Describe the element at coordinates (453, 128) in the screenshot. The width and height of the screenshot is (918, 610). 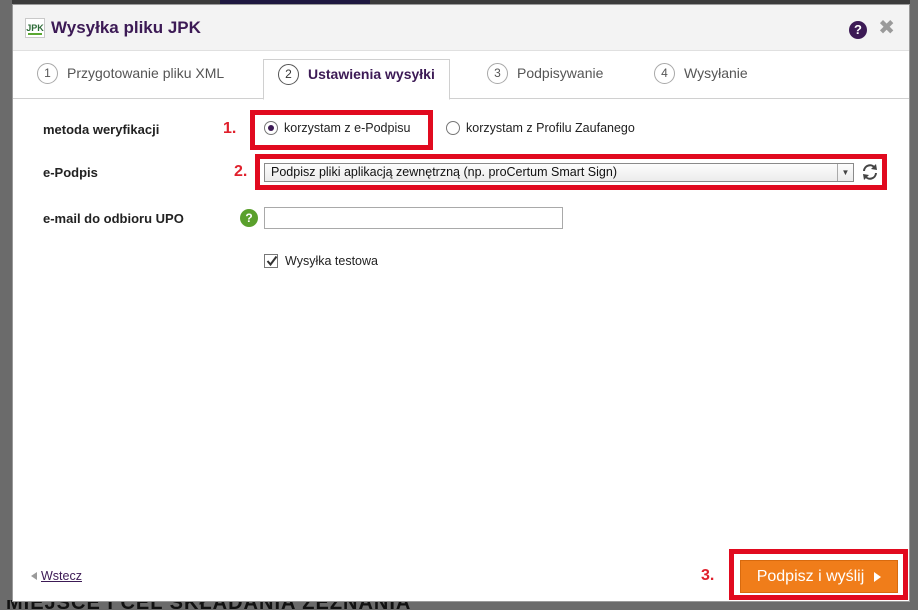
I see `radio-indicator` at that location.